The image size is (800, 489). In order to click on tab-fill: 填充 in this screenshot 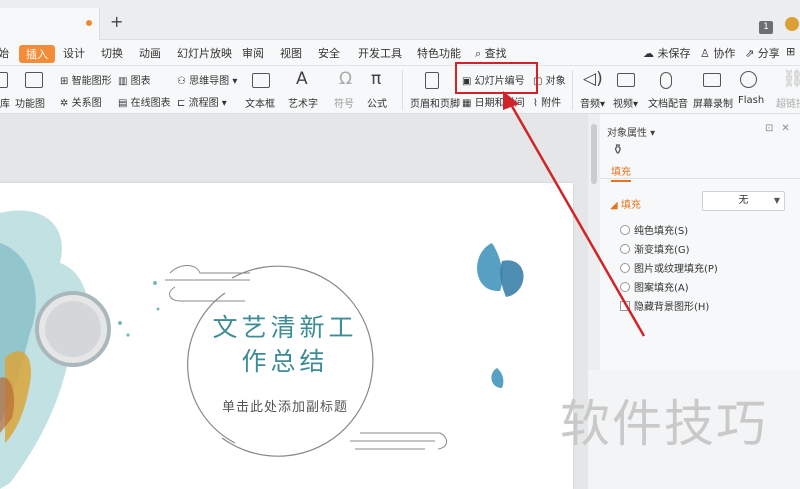, I will do `click(621, 172)`.